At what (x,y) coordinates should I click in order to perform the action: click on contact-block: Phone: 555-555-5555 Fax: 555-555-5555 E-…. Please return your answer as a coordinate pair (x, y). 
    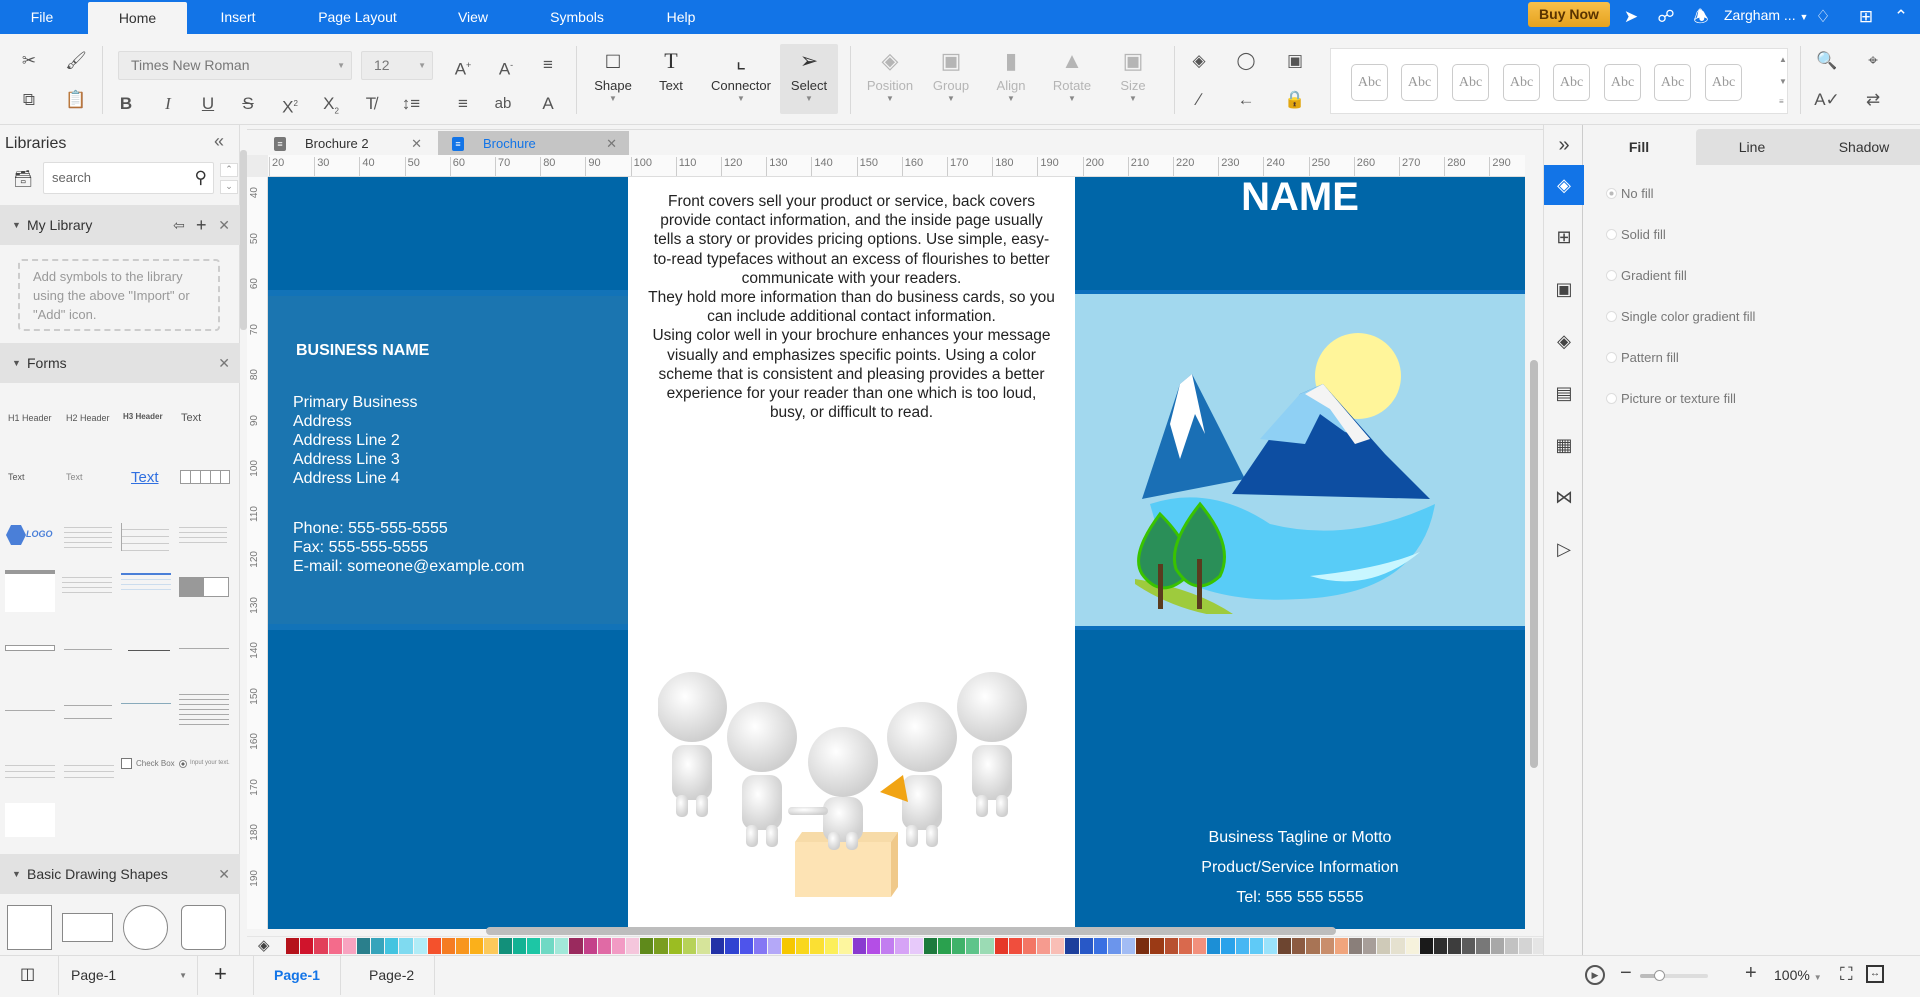
    Looking at the image, I should click on (408, 547).